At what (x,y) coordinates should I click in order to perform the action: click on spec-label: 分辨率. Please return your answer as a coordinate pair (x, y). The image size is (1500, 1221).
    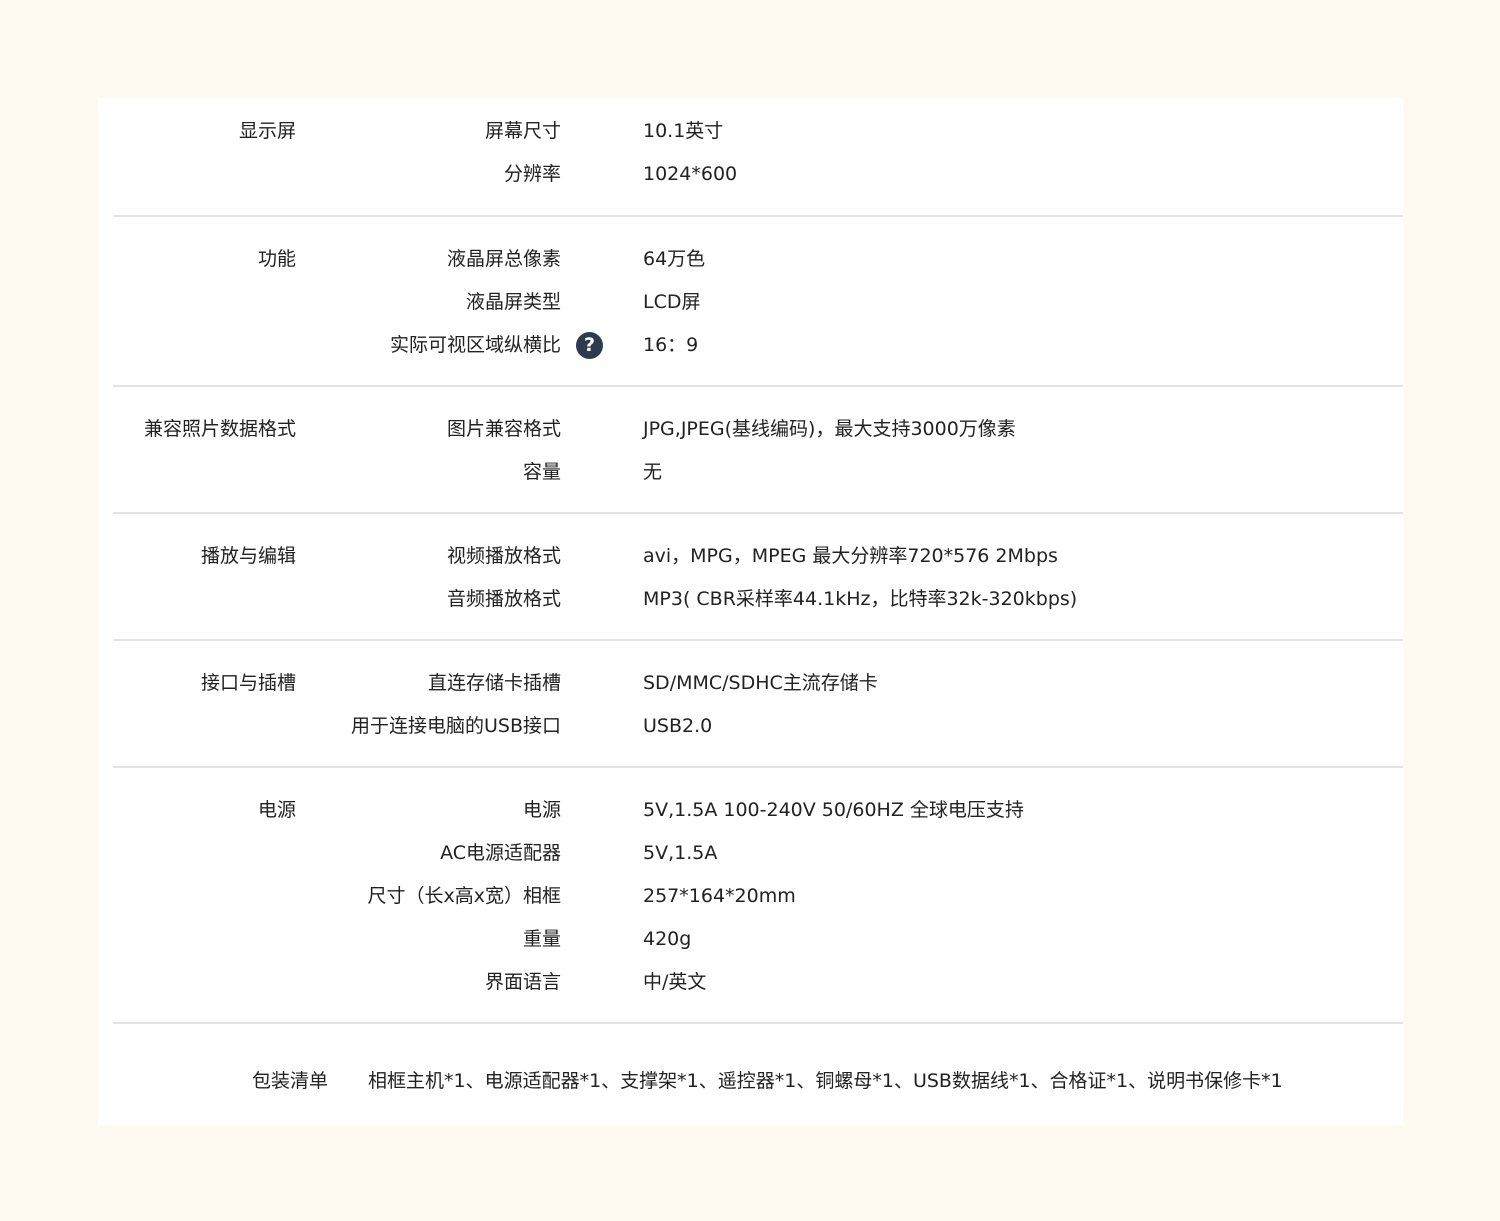
    Looking at the image, I should click on (532, 174).